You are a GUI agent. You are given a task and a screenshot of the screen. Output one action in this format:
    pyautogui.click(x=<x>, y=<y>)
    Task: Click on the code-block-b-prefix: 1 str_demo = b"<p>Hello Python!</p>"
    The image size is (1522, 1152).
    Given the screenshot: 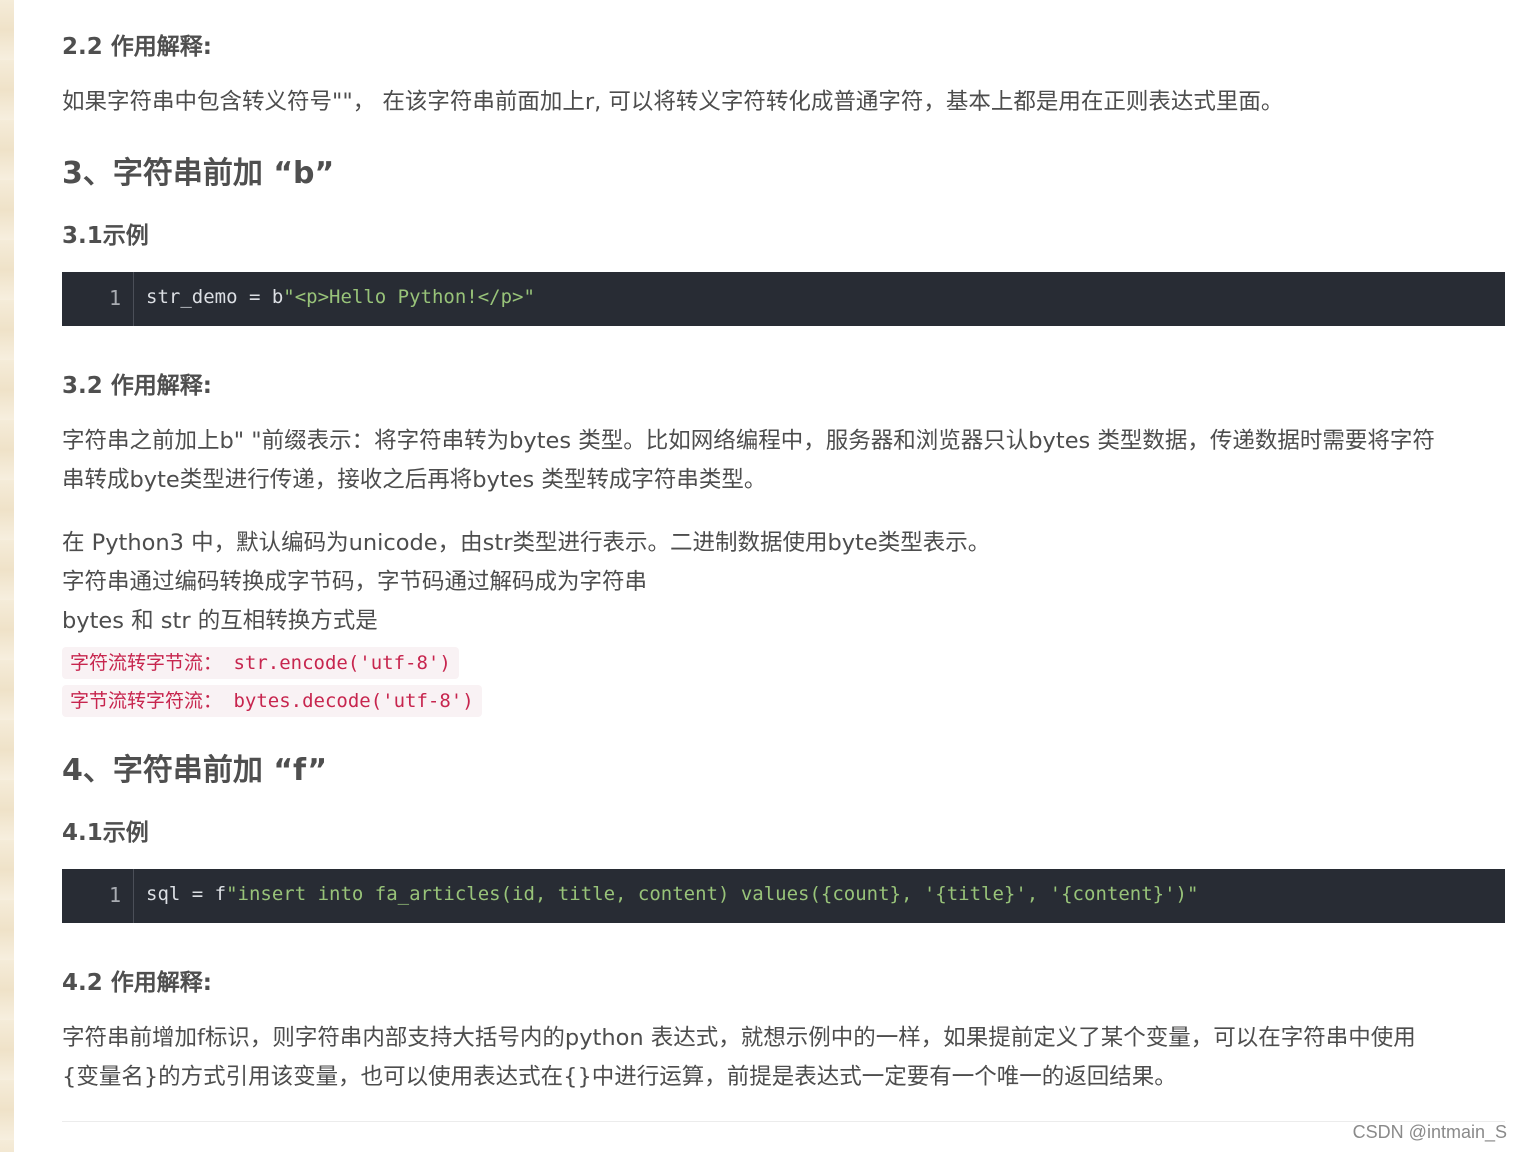 What is the action you would take?
    pyautogui.click(x=783, y=299)
    